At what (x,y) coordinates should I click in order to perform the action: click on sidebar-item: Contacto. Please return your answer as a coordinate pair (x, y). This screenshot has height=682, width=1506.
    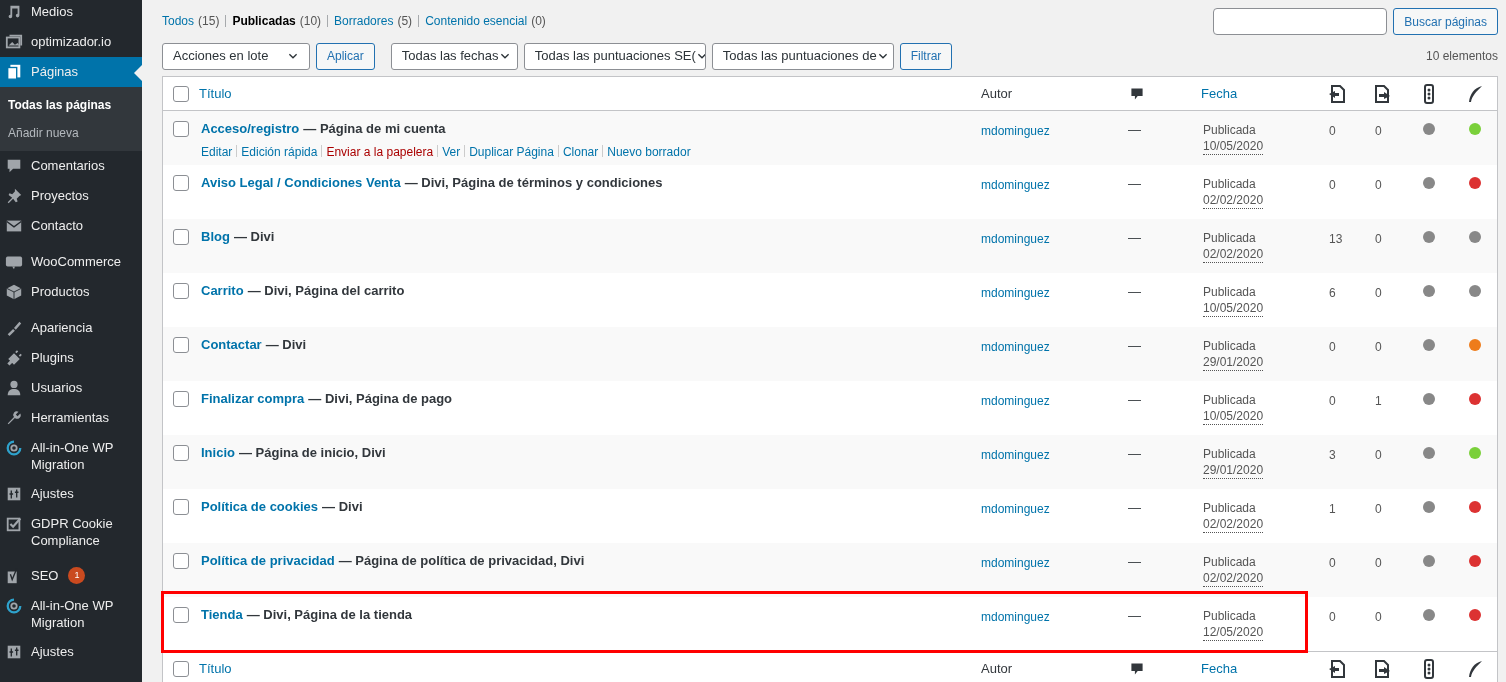
    Looking at the image, I should click on (71, 226).